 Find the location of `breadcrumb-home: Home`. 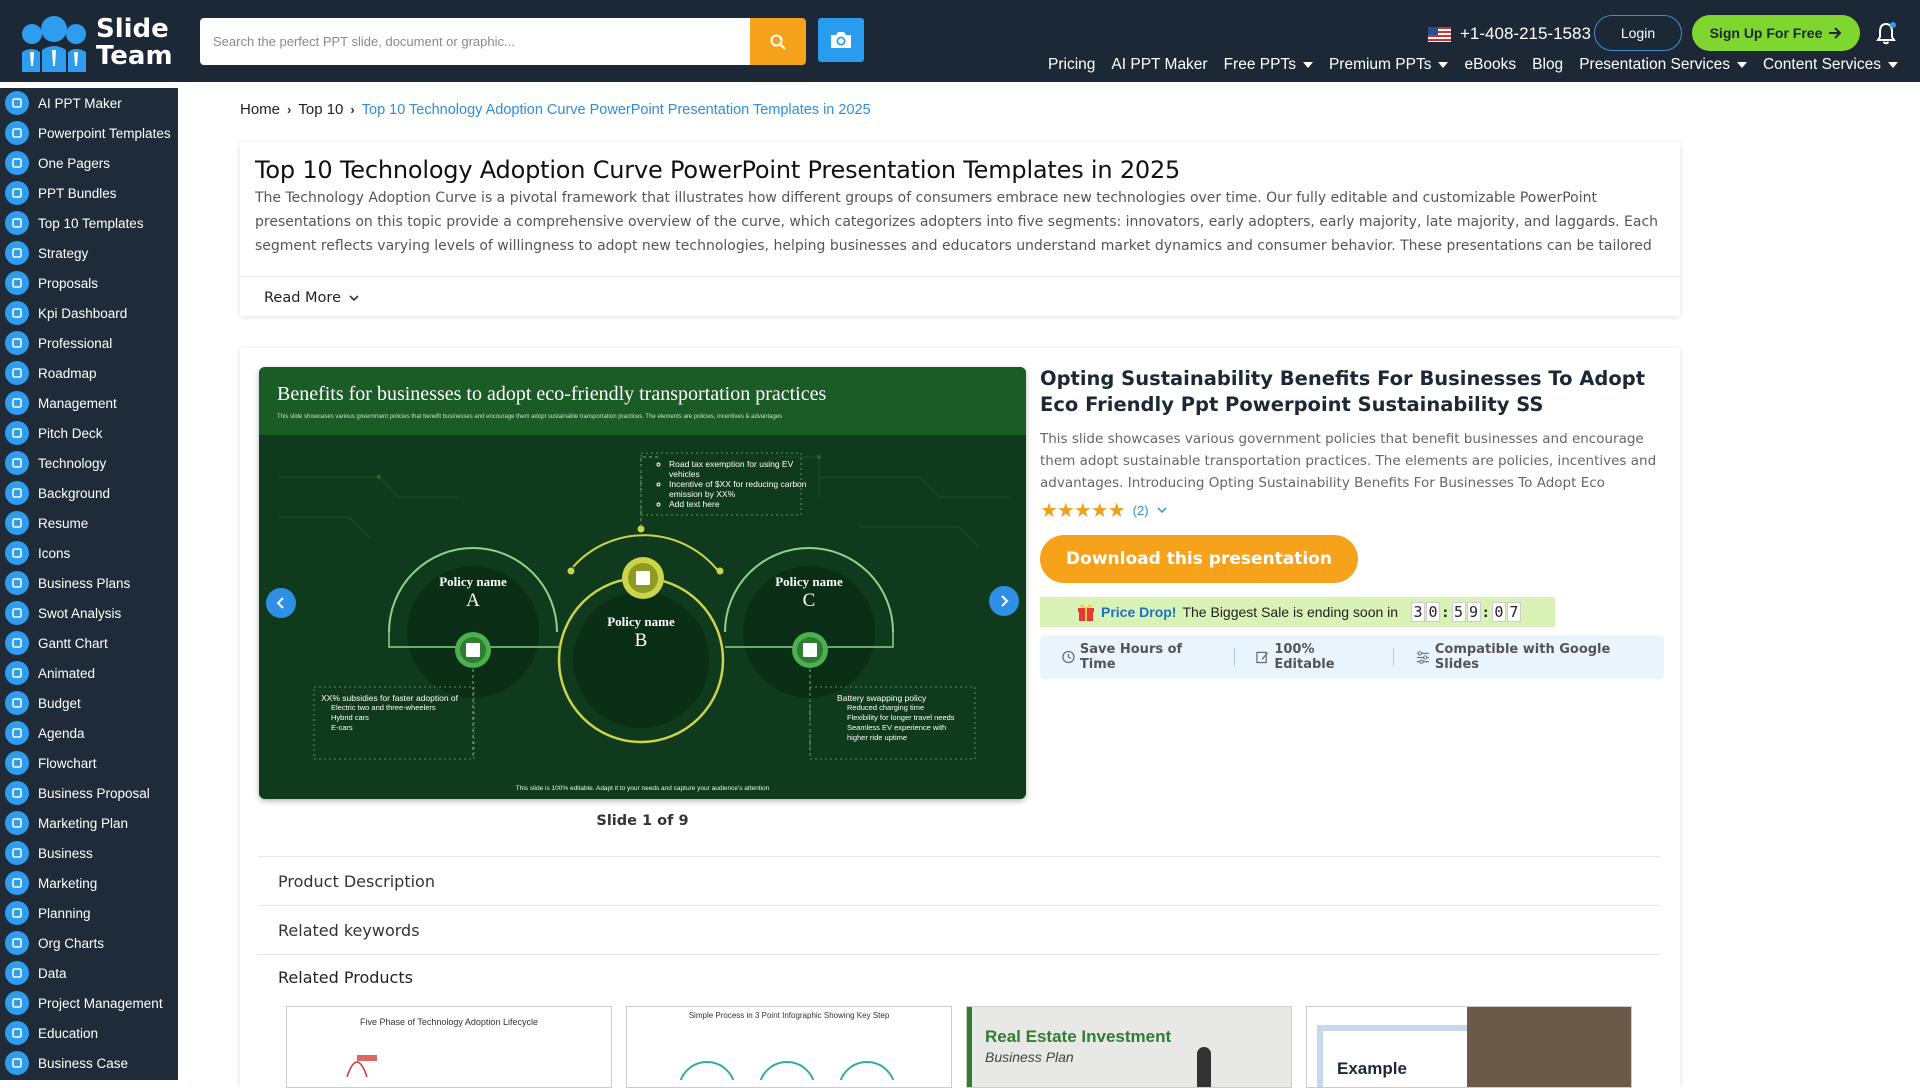

breadcrumb-home: Home is located at coordinates (260, 109).